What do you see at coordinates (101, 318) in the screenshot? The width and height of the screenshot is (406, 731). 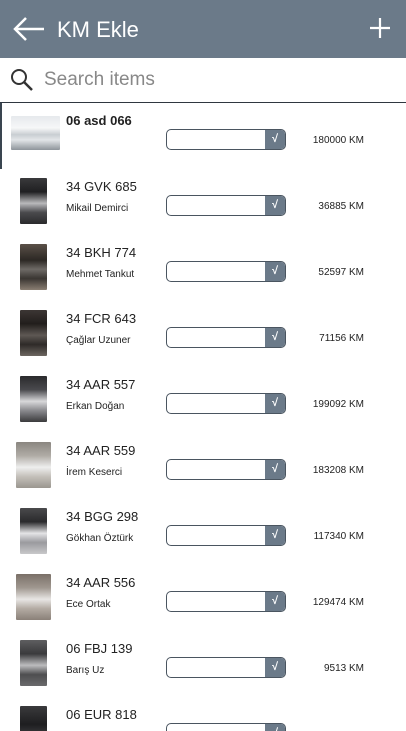 I see `vehicle-plate: 34 FCR 643` at bounding box center [101, 318].